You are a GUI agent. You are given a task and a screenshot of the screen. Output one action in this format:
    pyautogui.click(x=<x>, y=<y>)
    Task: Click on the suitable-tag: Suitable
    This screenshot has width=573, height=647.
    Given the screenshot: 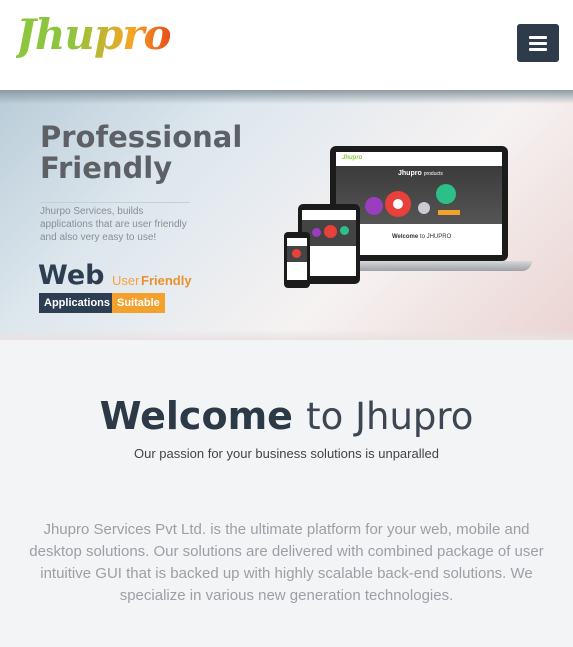 What is the action you would take?
    pyautogui.click(x=138, y=303)
    